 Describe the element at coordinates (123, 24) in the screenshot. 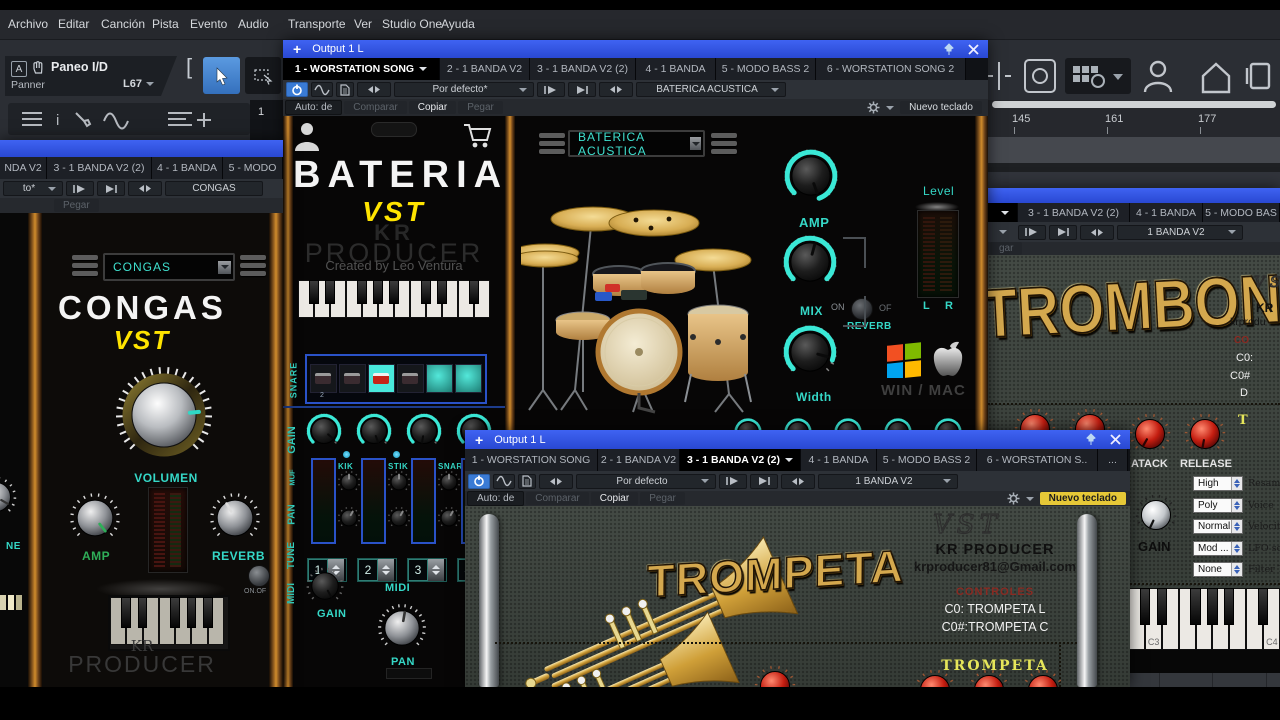

I see `menu-canci-n: Canción` at that location.